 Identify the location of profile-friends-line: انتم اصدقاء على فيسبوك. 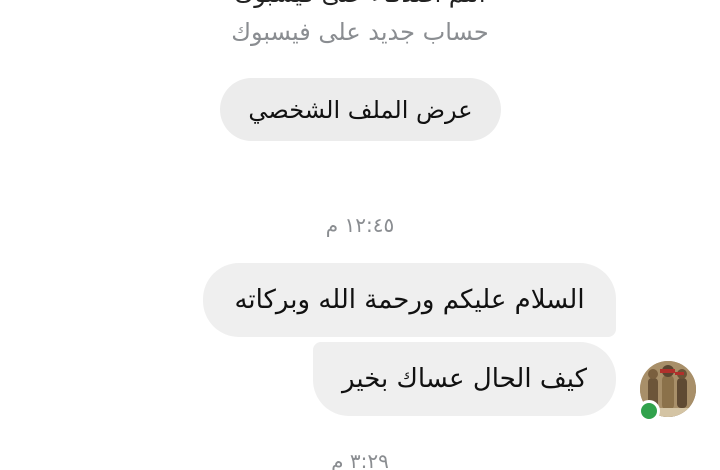
(360, 4).